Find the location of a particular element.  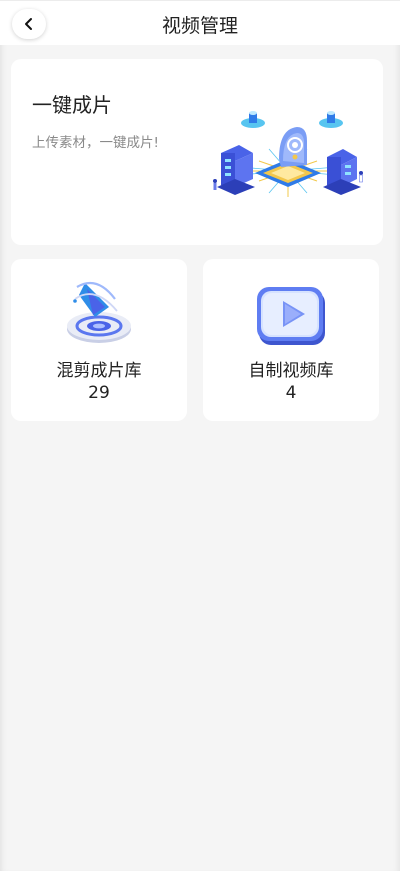

self-made-video-library-card: 自制视频库 4 is located at coordinates (291, 340).